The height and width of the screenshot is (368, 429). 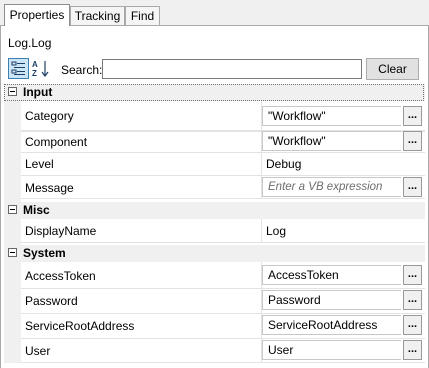 What do you see at coordinates (331, 116) in the screenshot?
I see `property-value-category: "Workflow"` at bounding box center [331, 116].